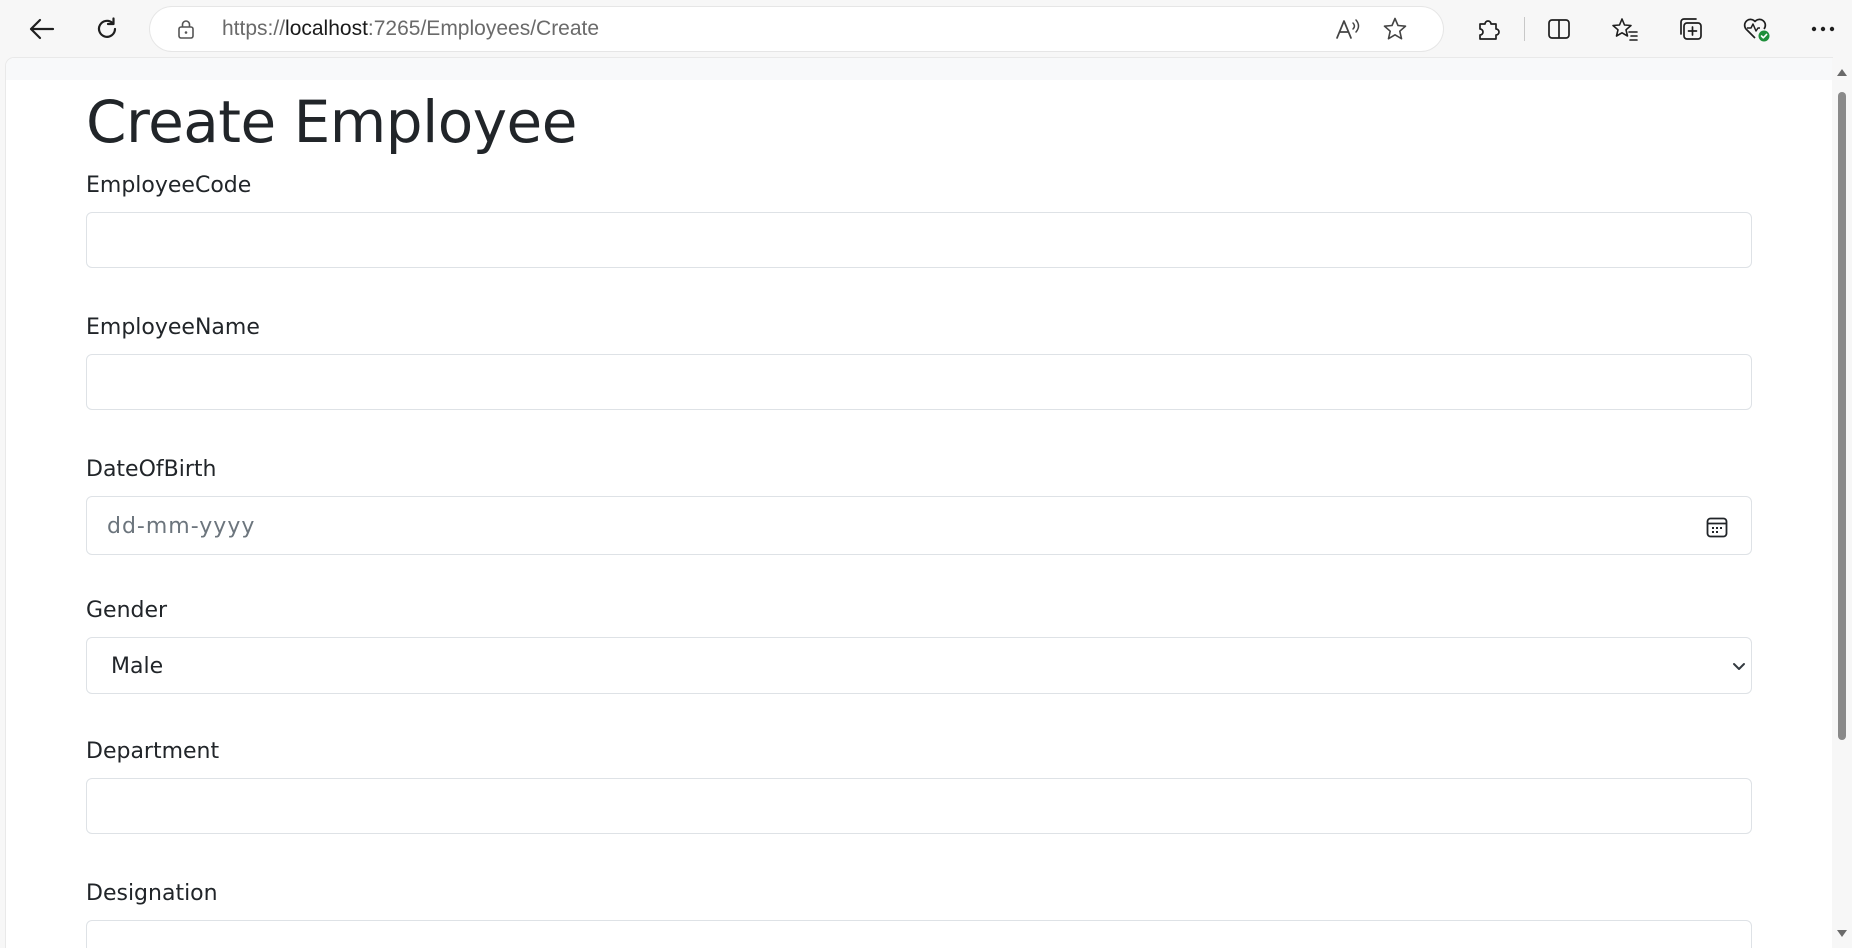 The image size is (1852, 948). I want to click on chevron-down-icon, so click(1739, 666).